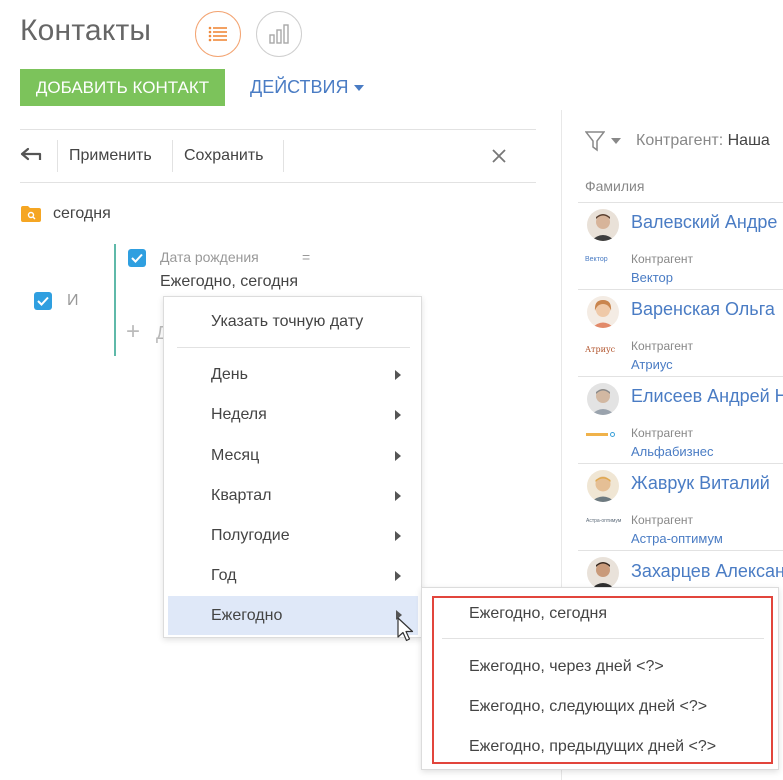 The width and height of the screenshot is (783, 780). Describe the element at coordinates (229, 282) in the screenshot. I see `condition-value: Ежегодно, сегодня` at that location.